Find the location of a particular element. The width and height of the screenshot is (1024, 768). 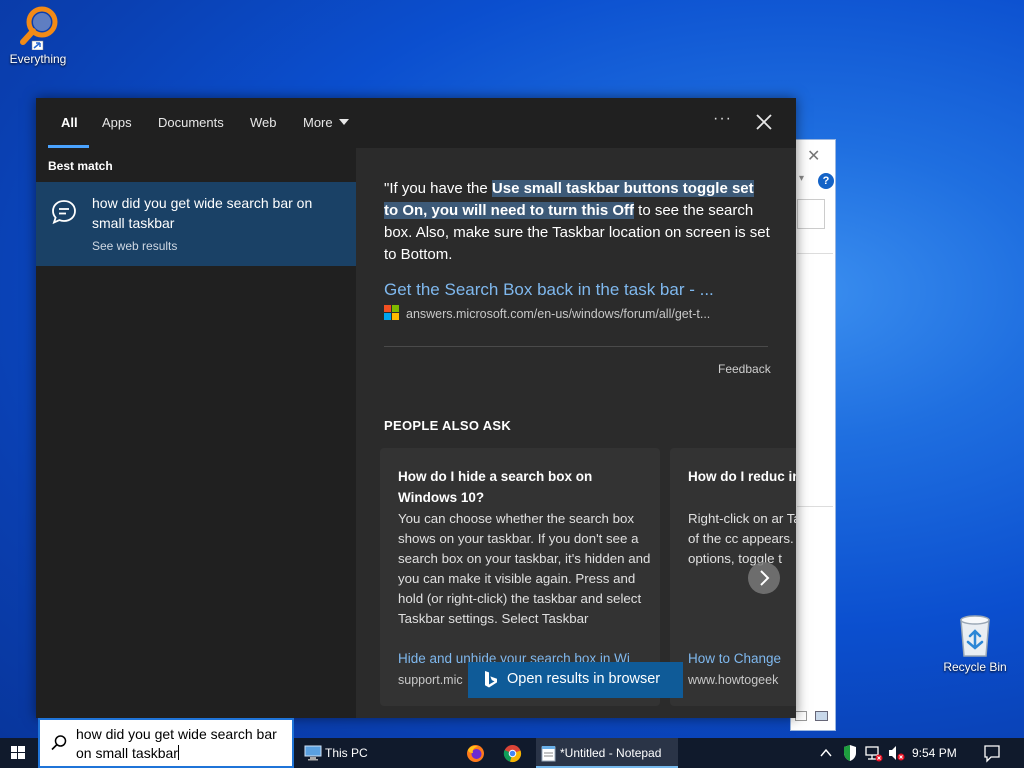

chevron-right-icon is located at coordinates (765, 578).